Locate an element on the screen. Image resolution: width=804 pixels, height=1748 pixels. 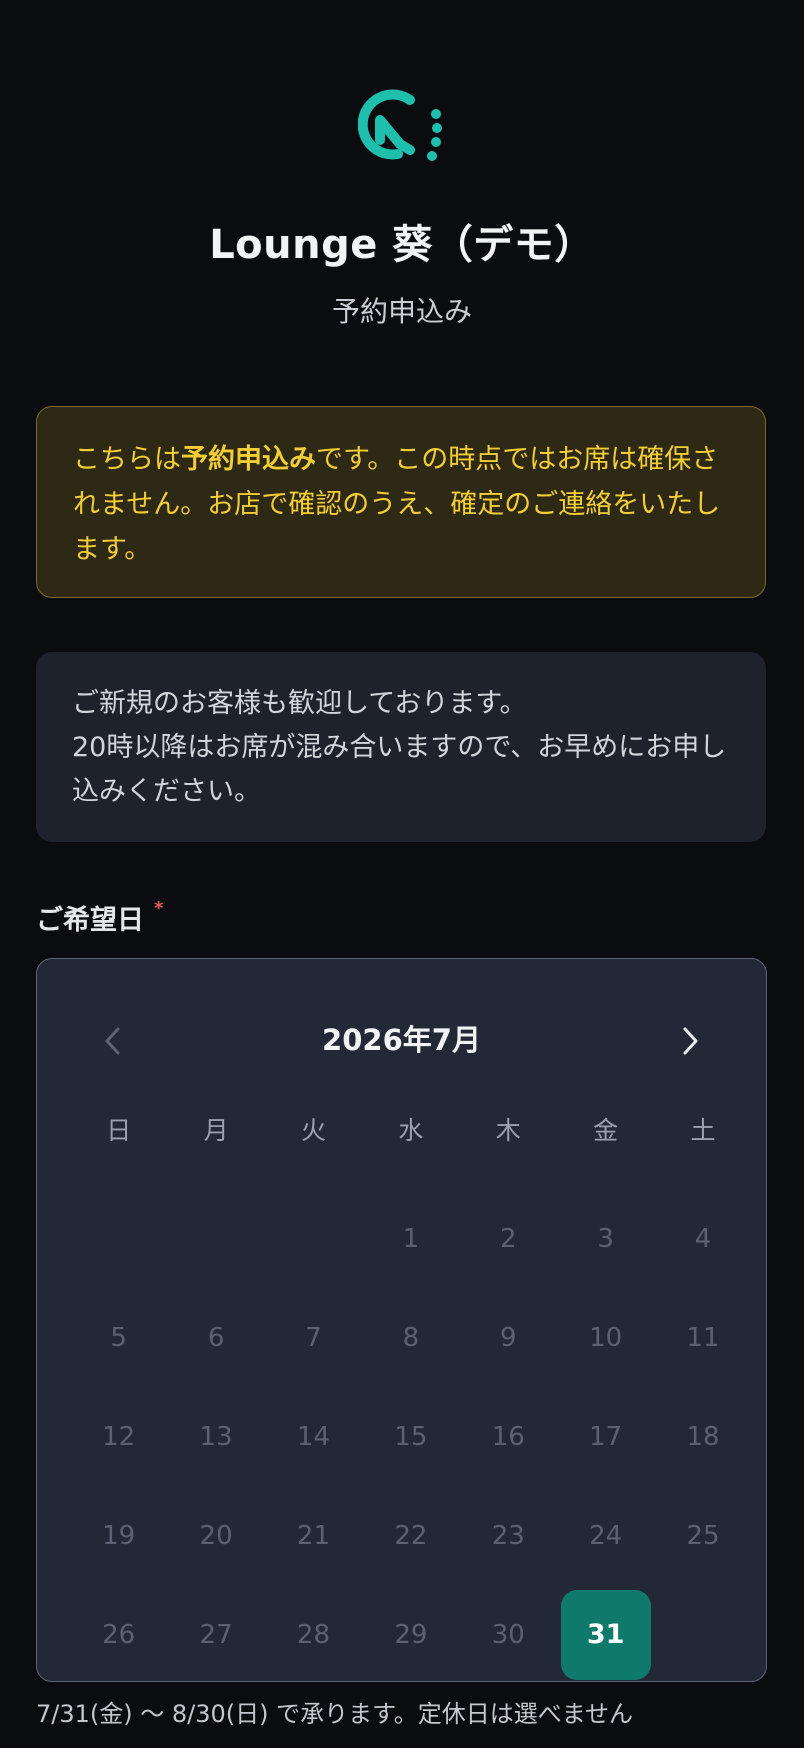
calendar-day-disabled: 8 is located at coordinates (410, 1337).